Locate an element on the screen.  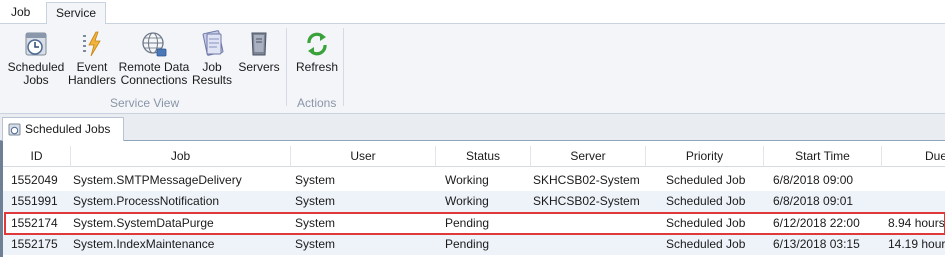
cell-job: System.IndexMaintenance is located at coordinates (144, 244).